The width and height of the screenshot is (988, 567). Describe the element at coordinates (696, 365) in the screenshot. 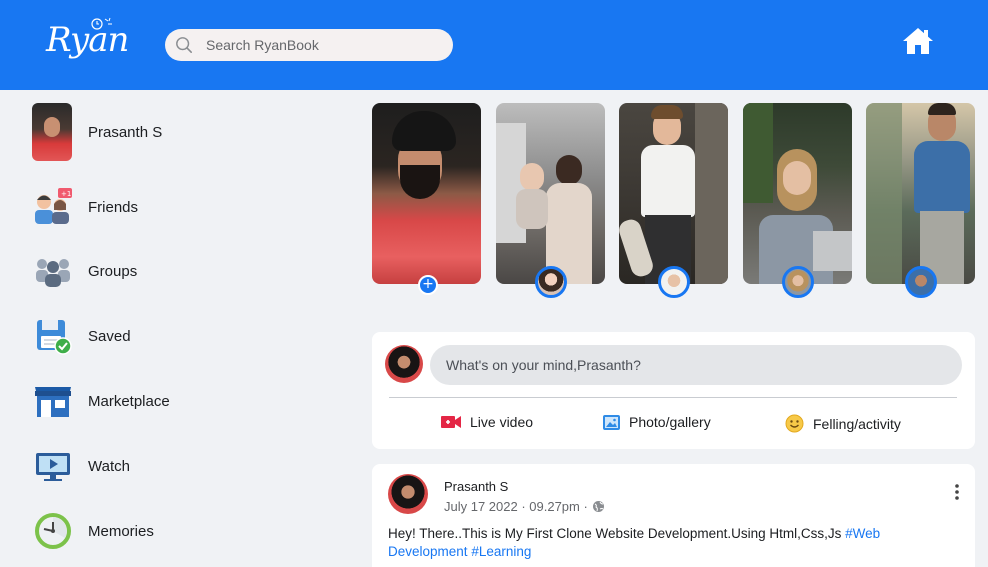

I see `post-input` at that location.